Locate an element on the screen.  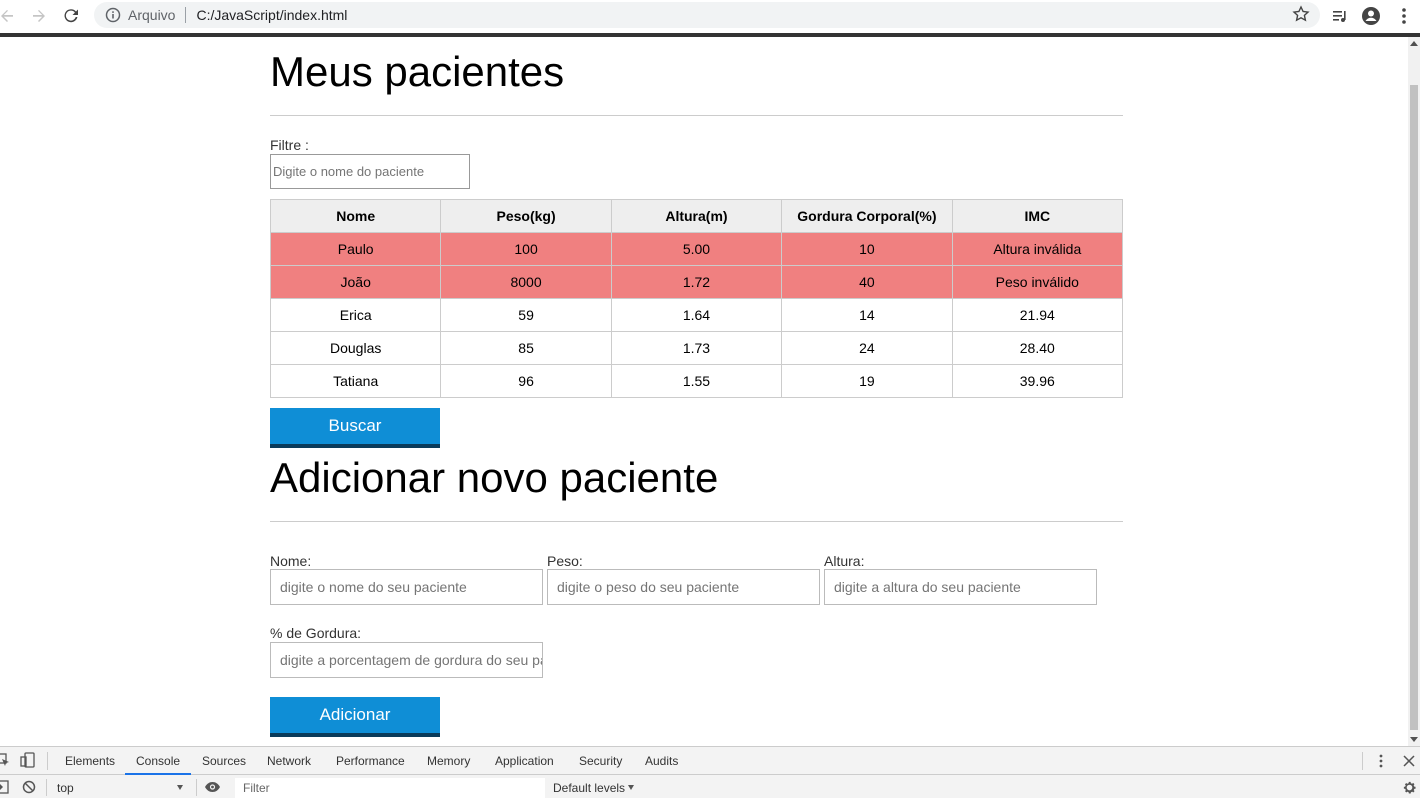
cell-peso: 85 is located at coordinates (526, 348).